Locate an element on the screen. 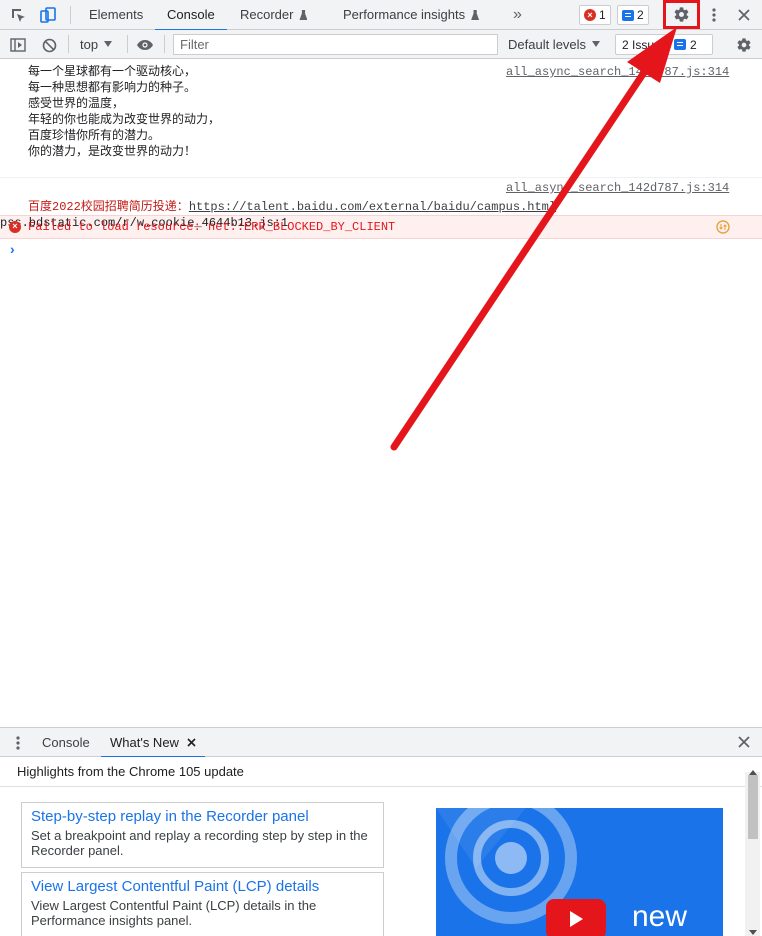 The image size is (762, 936). close-tab-icon is located at coordinates (191, 742).